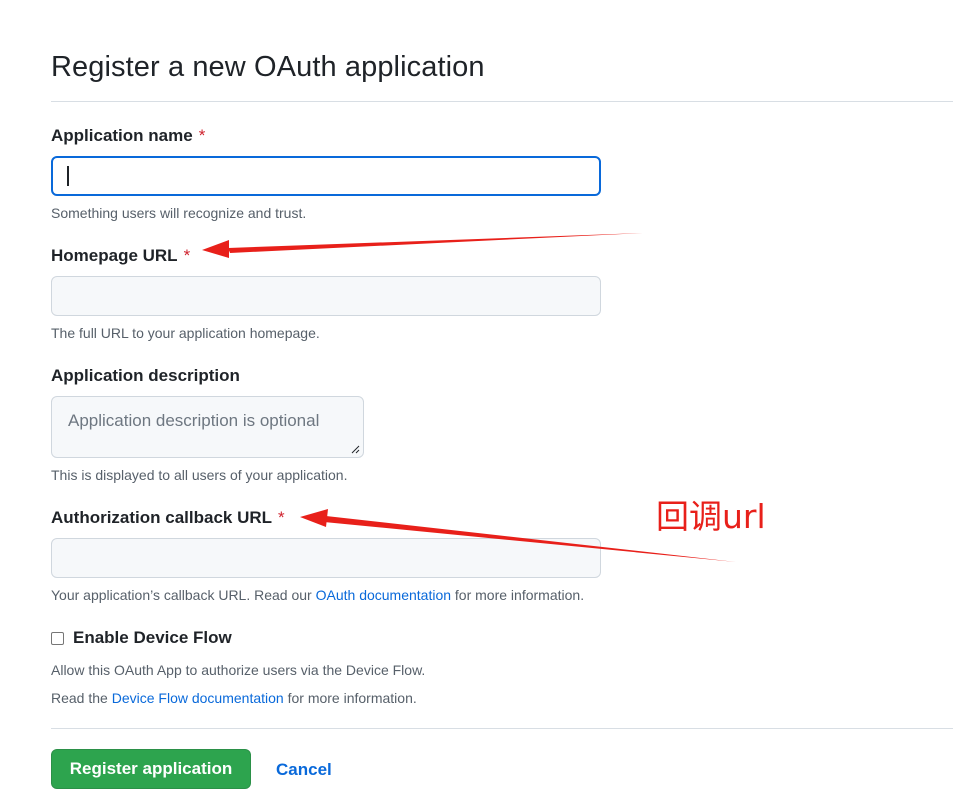 This screenshot has height=804, width=953. What do you see at coordinates (198, 698) in the screenshot?
I see `device-flow-documentation-link: Device Flow documentation` at bounding box center [198, 698].